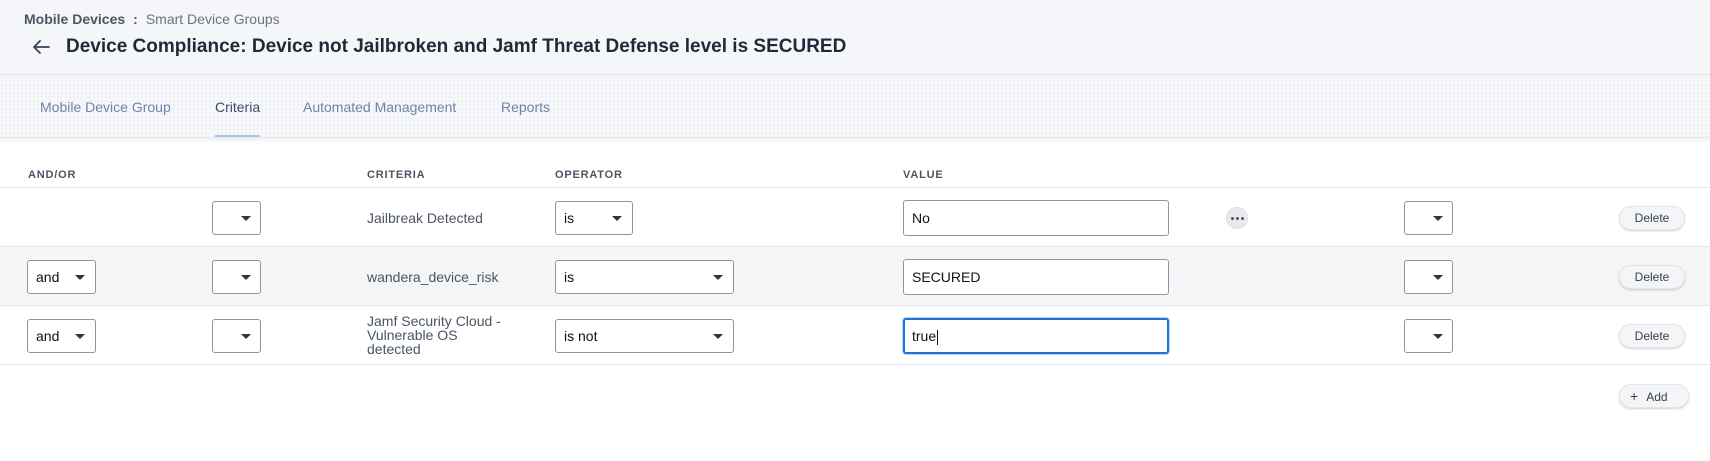 The image size is (1710, 461). Describe the element at coordinates (855, 364) in the screenshot. I see `row-divider` at that location.